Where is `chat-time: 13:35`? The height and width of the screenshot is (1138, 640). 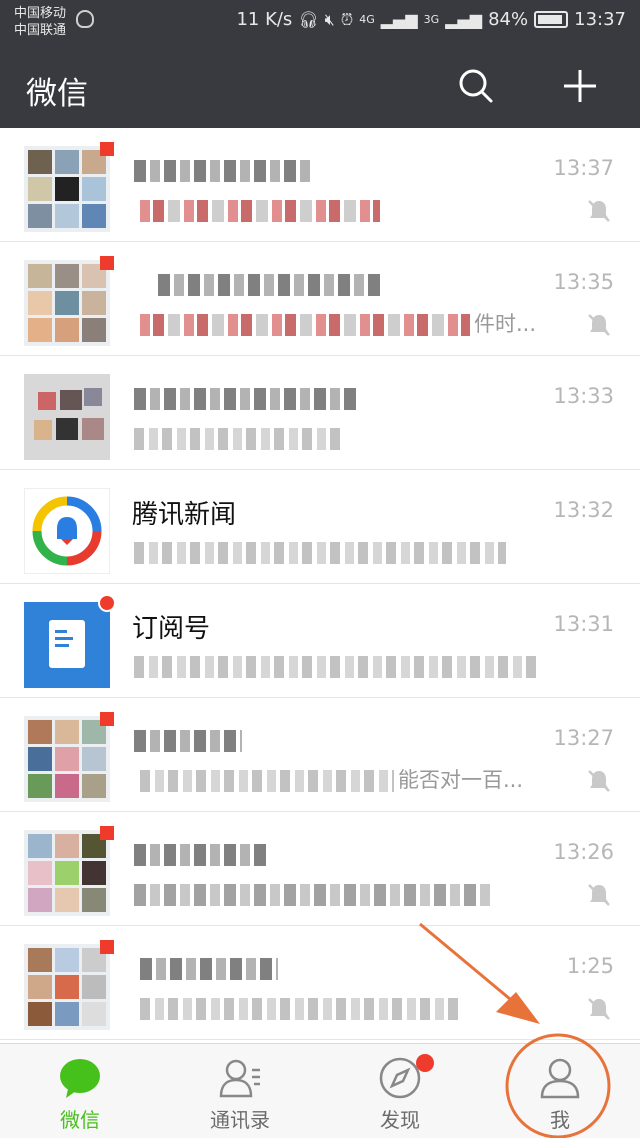
chat-time: 13:35 is located at coordinates (583, 282).